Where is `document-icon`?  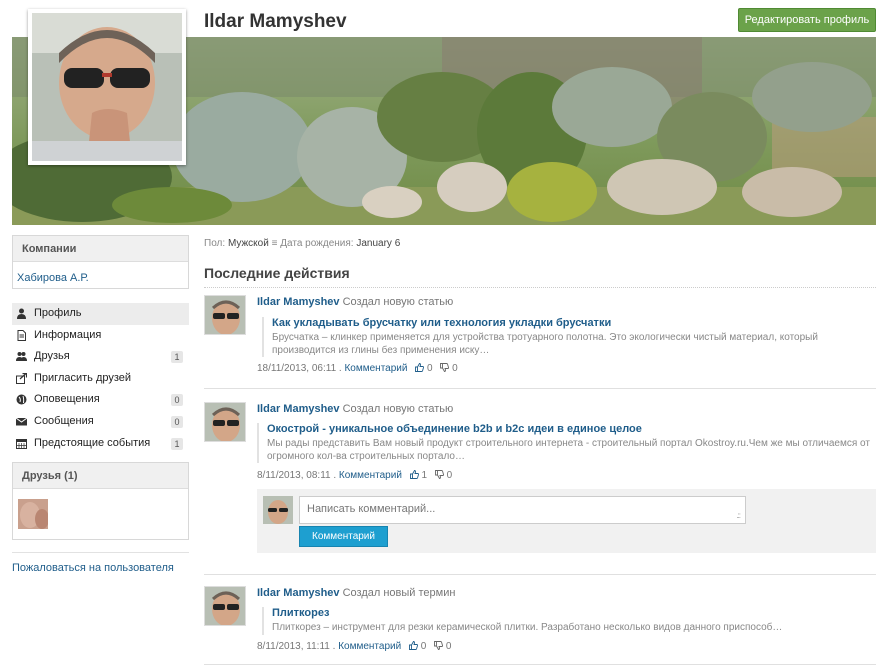
document-icon is located at coordinates (21, 335).